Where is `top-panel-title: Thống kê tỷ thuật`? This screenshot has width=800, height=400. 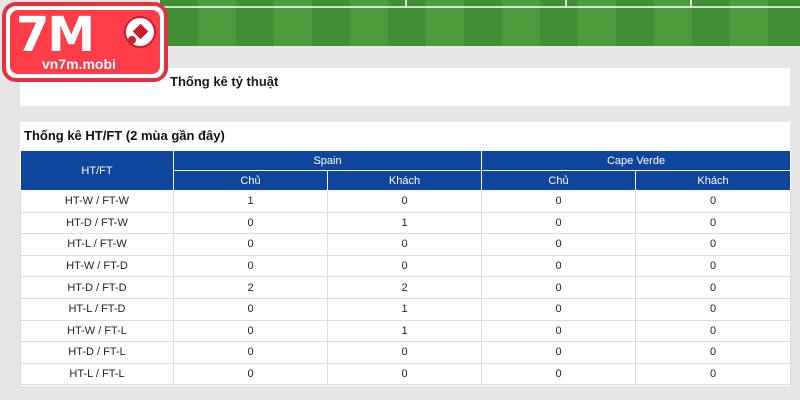
top-panel-title: Thống kê tỷ thuật is located at coordinates (224, 81).